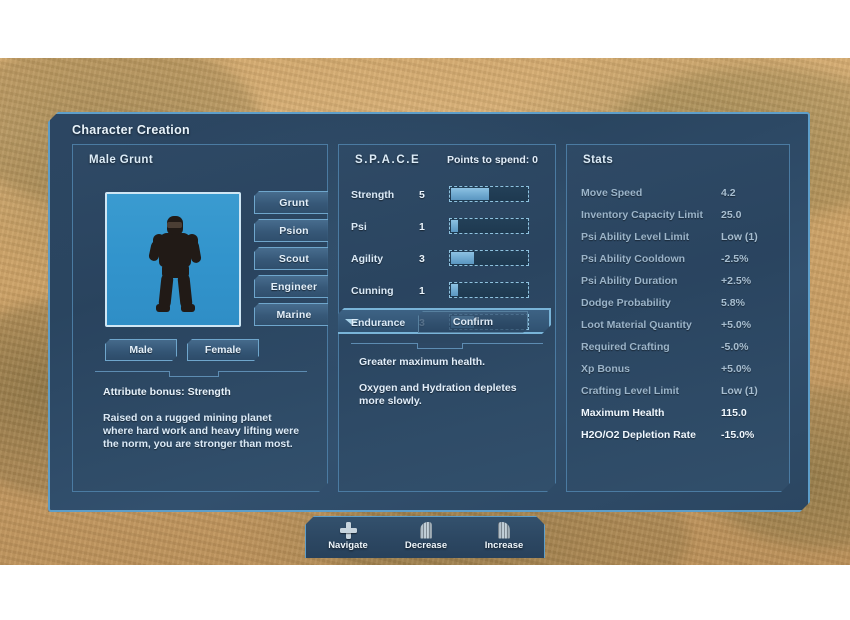 The width and height of the screenshot is (850, 620). I want to click on stat-label: Psi Ability Level Limit, so click(635, 237).